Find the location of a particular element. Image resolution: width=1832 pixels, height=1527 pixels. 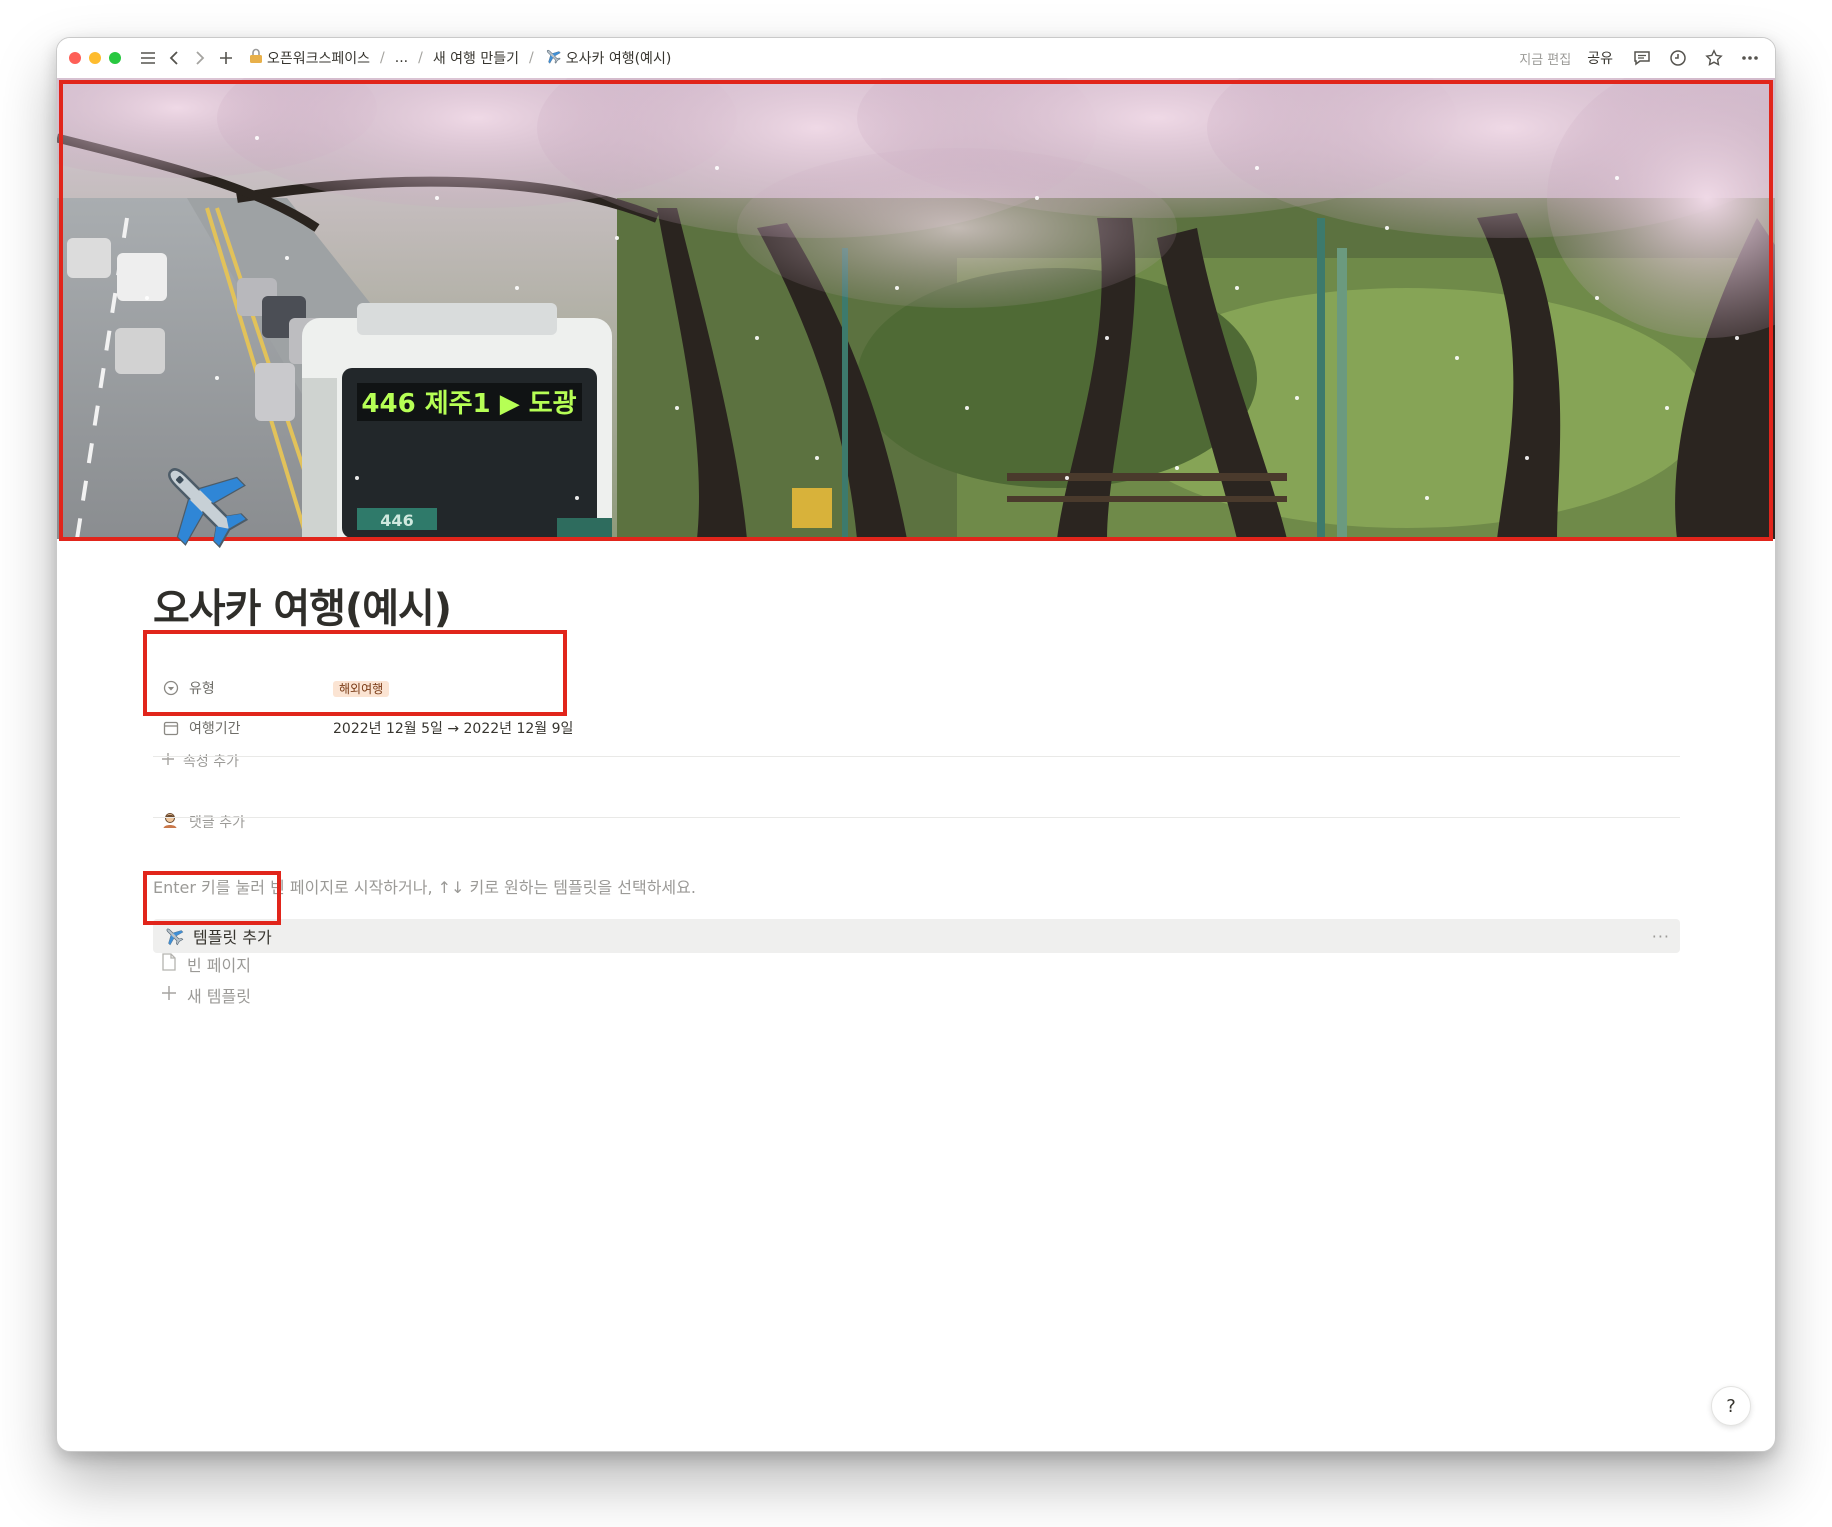

favorite-star-icon is located at coordinates (1714, 58).